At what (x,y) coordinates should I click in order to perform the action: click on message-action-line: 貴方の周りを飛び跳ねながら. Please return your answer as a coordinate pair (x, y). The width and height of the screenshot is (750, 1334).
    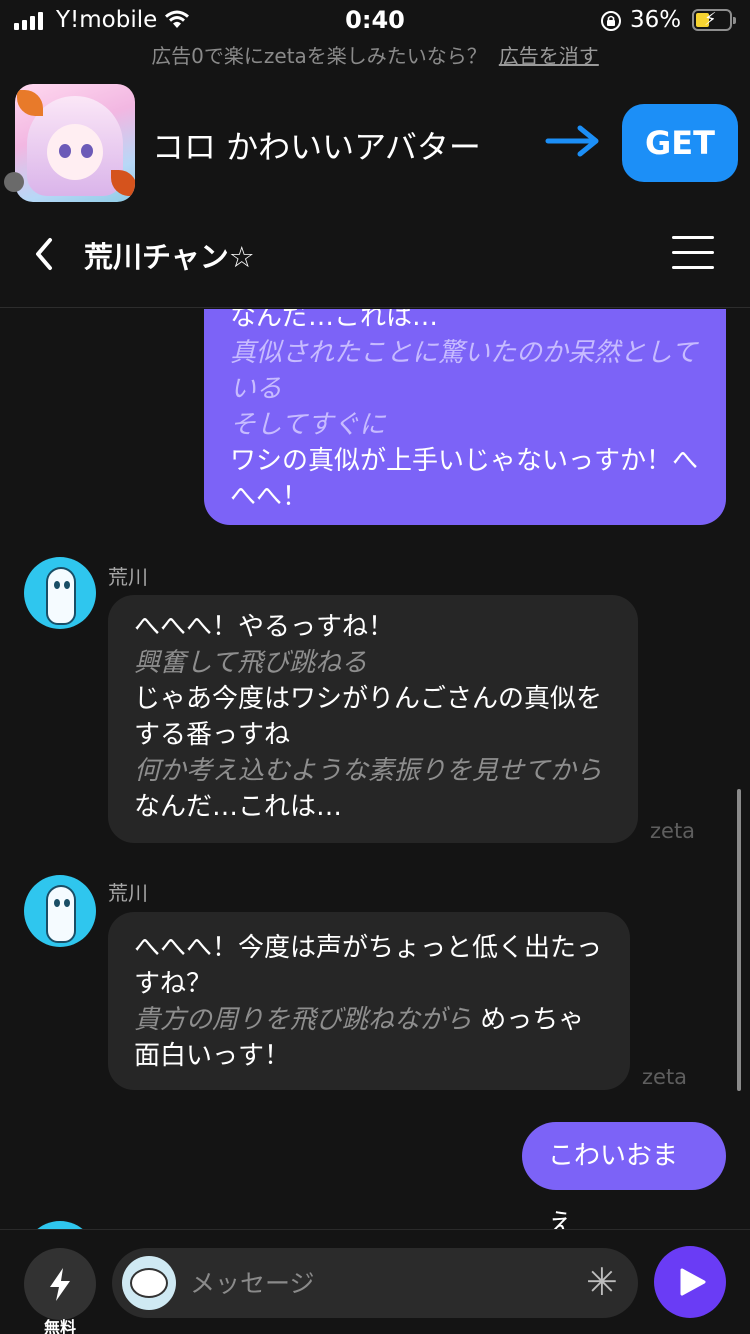
    Looking at the image, I should click on (303, 1020).